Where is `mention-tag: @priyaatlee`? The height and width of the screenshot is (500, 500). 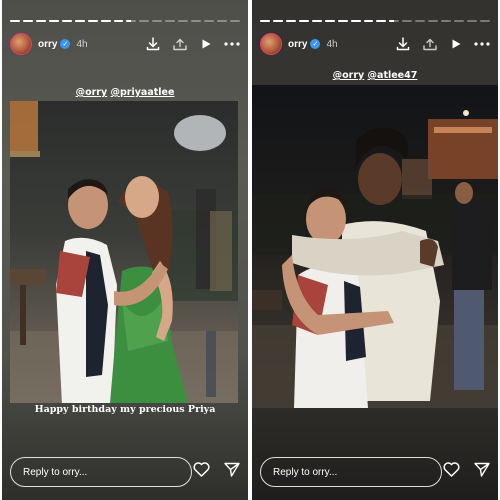 mention-tag: @priyaatlee is located at coordinates (142, 92).